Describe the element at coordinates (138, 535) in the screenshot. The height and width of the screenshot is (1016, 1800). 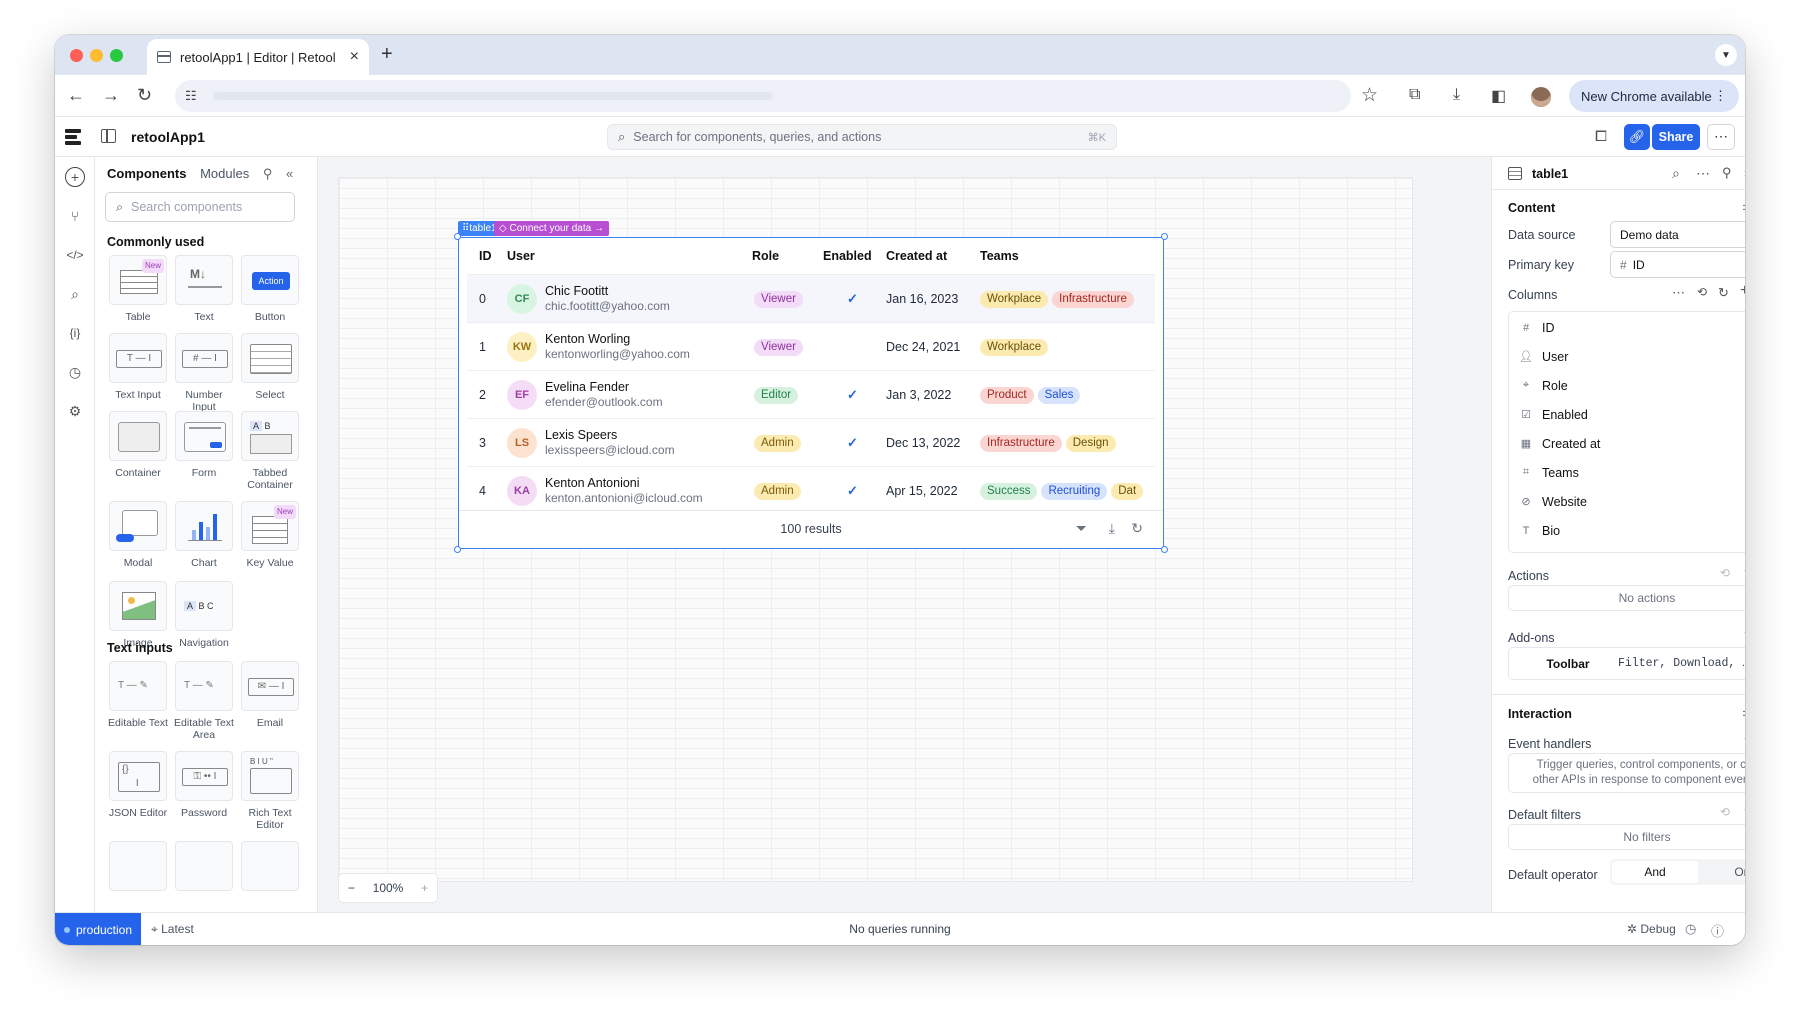
I see `component-modal: Modal` at that location.